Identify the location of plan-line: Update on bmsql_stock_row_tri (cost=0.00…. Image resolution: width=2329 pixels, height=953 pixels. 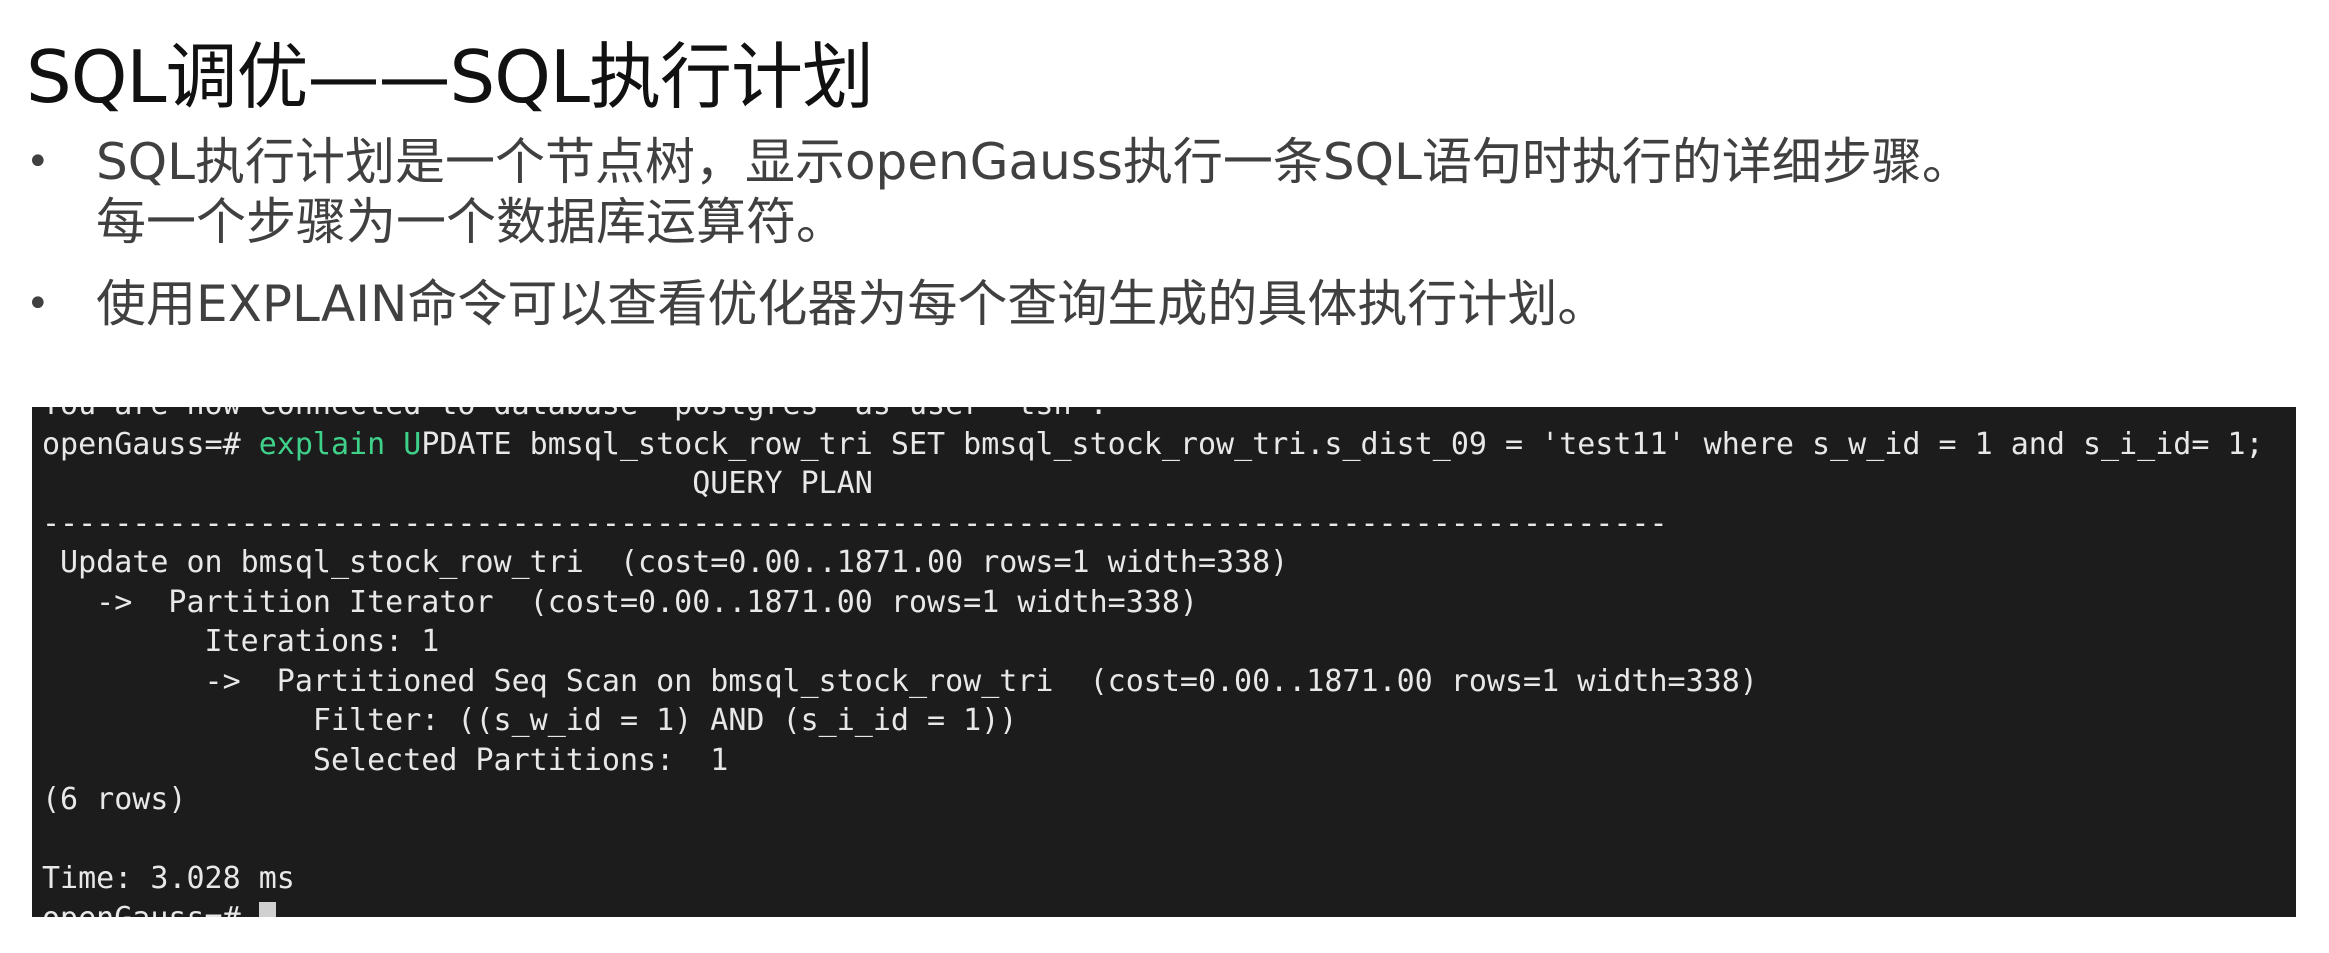
(665, 562).